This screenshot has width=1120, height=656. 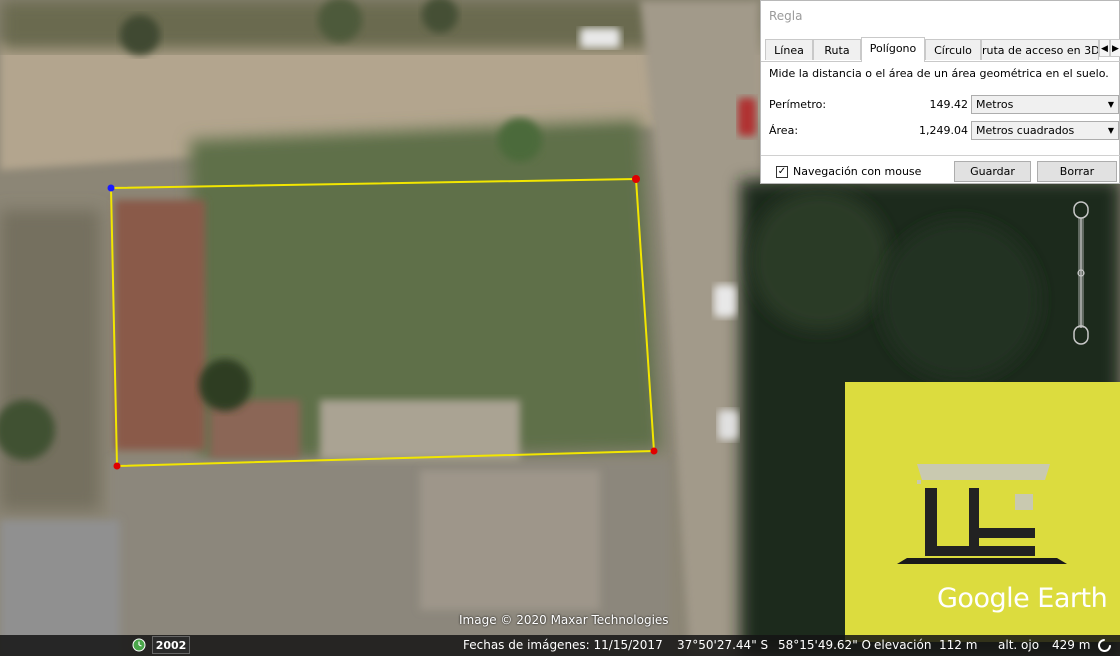 I want to click on longitude-readout: 58°15'49.62" O, so click(x=824, y=645).